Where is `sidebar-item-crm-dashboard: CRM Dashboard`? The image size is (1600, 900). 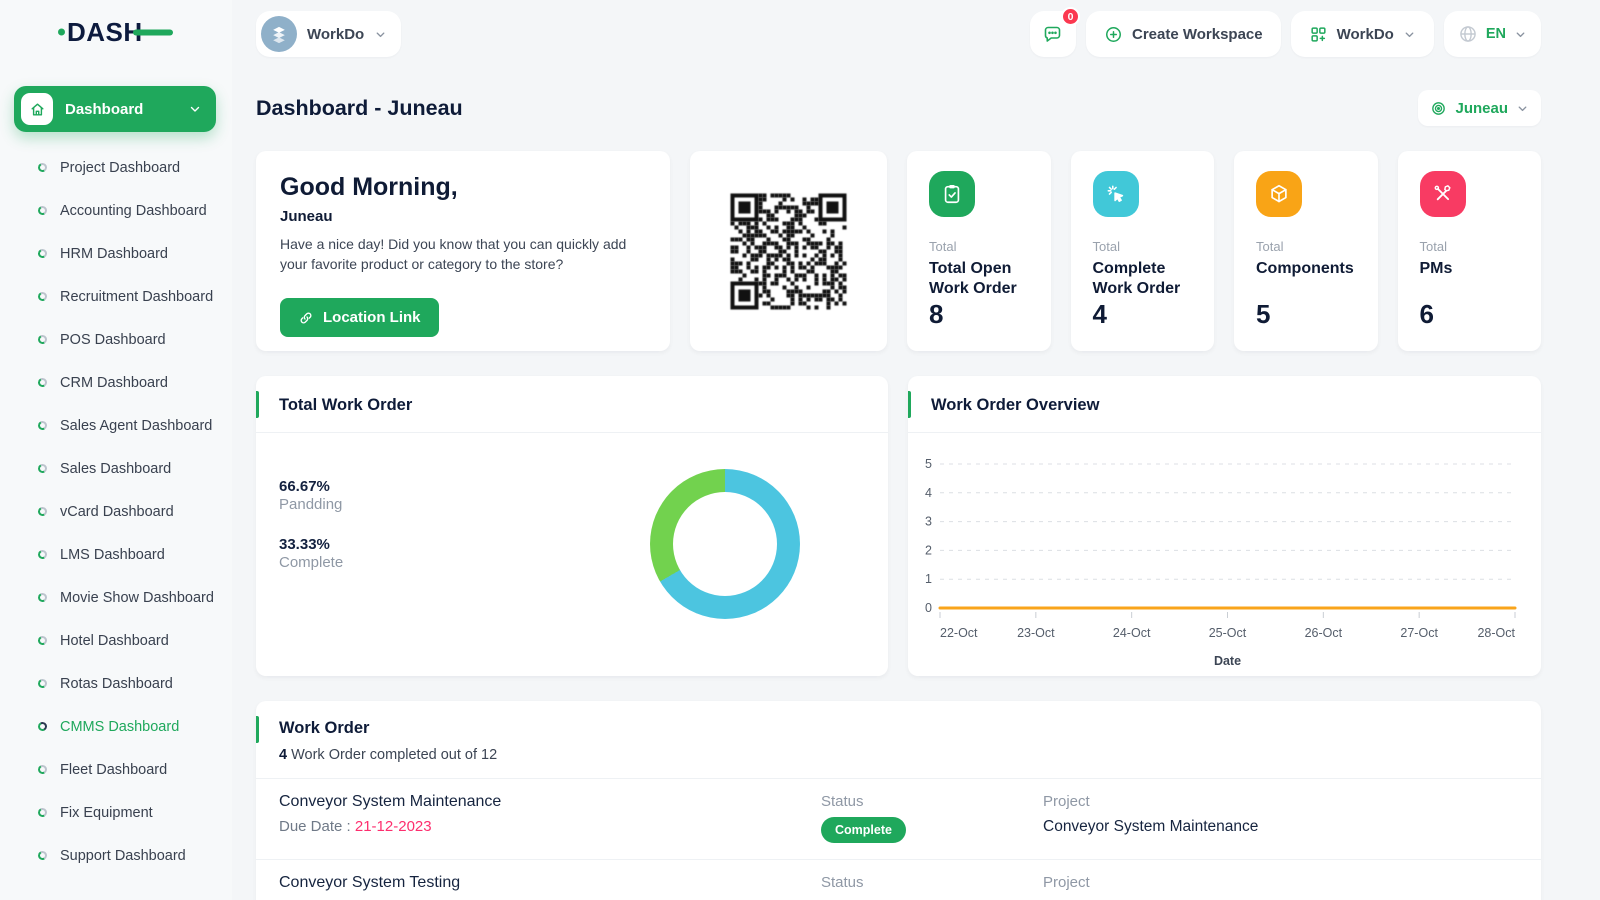 sidebar-item-crm-dashboard: CRM Dashboard is located at coordinates (116, 382).